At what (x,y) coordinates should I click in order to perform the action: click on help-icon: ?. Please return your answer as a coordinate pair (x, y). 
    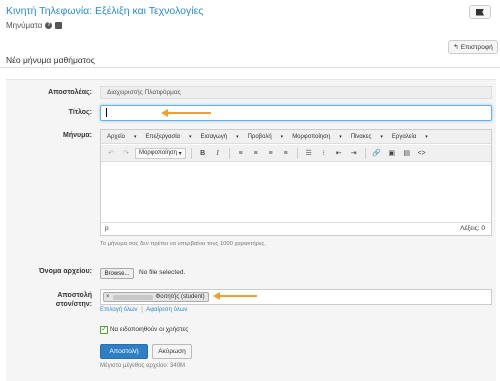
    Looking at the image, I should click on (49, 25).